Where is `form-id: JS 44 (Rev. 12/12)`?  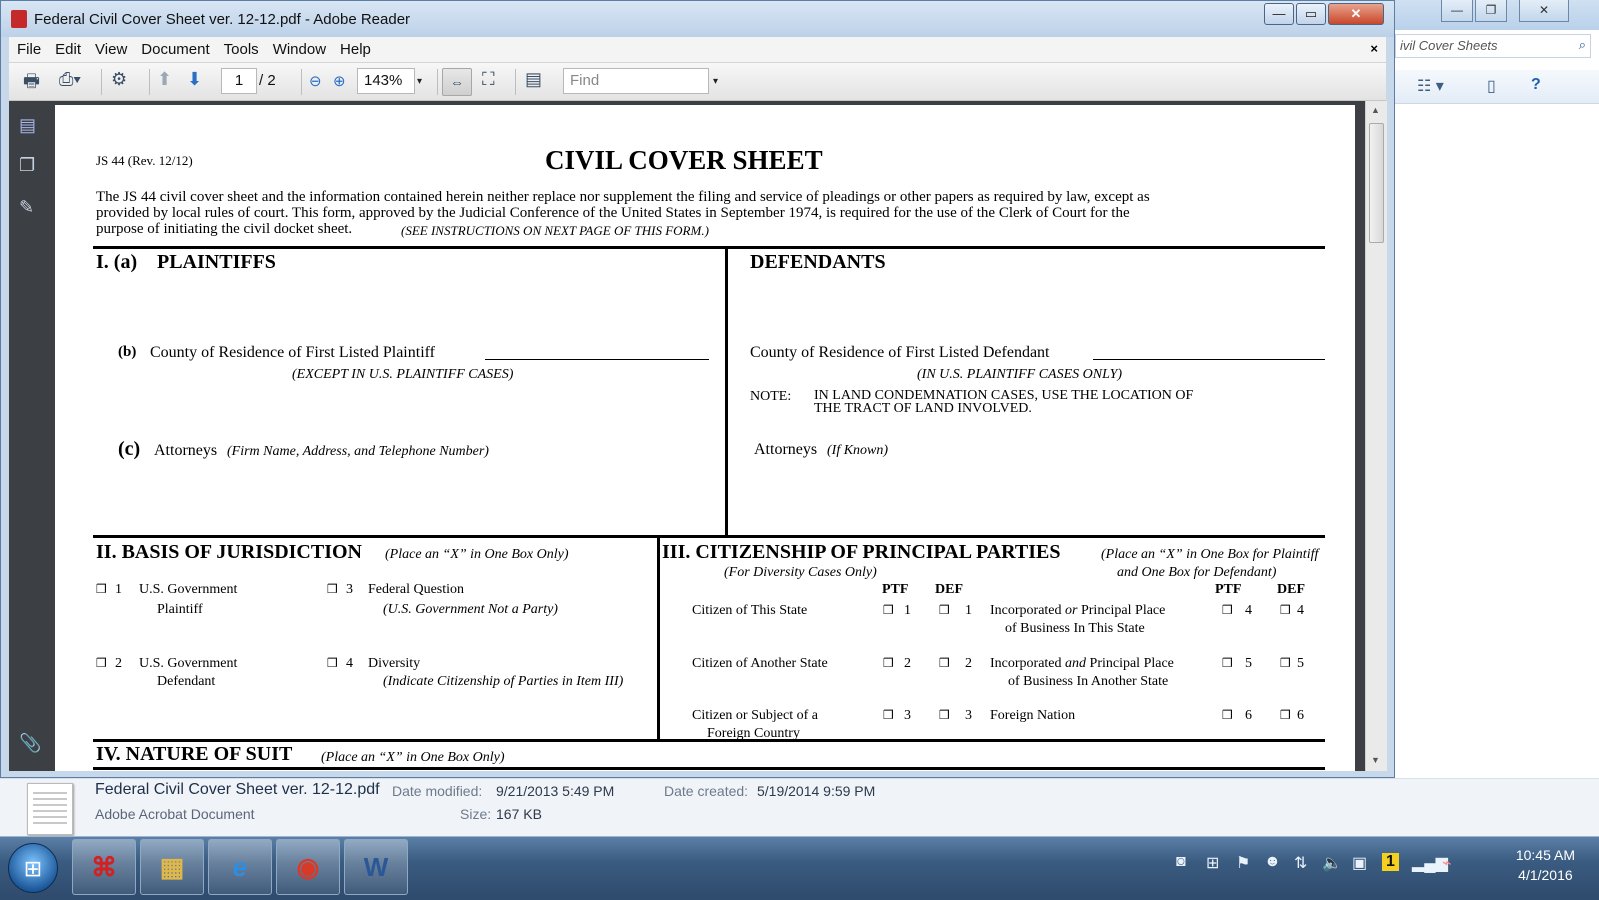 form-id: JS 44 (Rev. 12/12) is located at coordinates (144, 160).